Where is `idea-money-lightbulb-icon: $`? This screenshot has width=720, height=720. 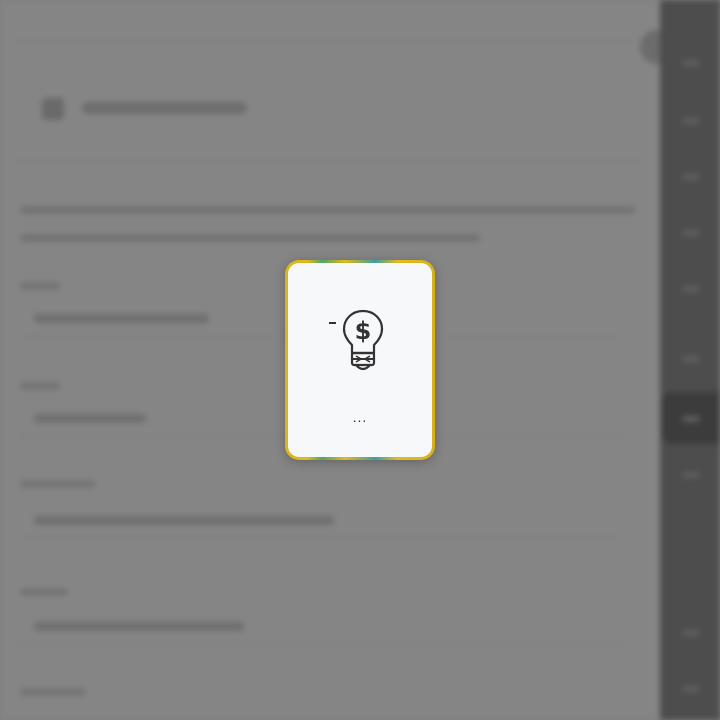
idea-money-lightbulb-icon: $ is located at coordinates (363, 340).